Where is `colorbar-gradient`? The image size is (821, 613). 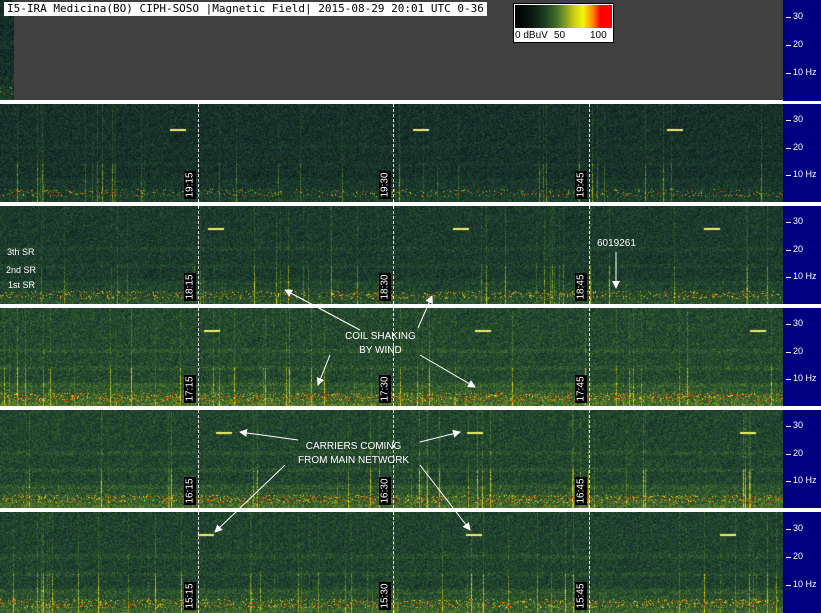 colorbar-gradient is located at coordinates (563, 16).